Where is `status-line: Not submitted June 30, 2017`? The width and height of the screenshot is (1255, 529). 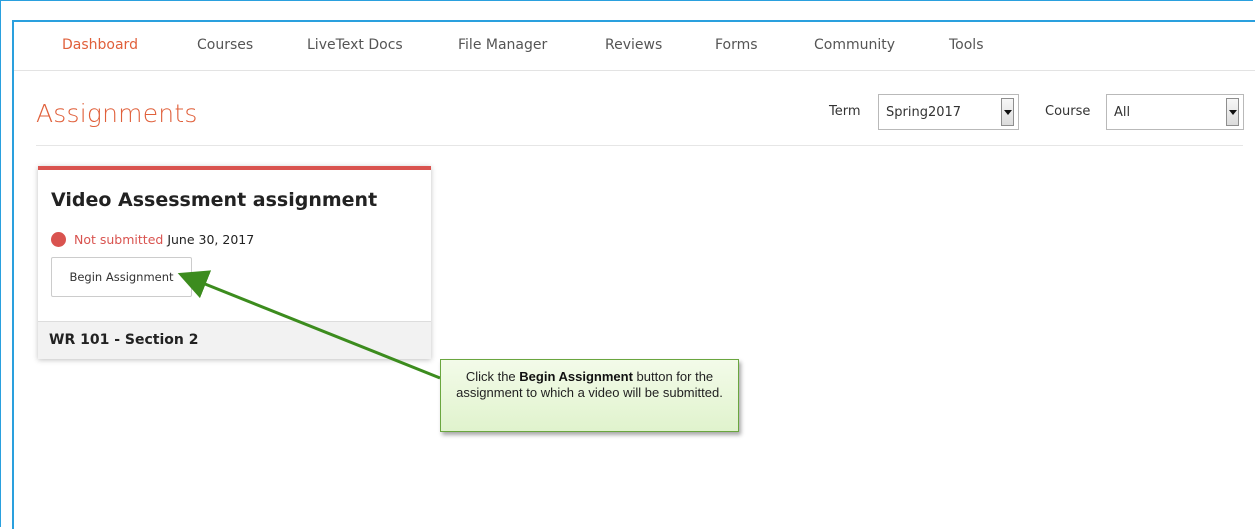 status-line: Not submitted June 30, 2017 is located at coordinates (164, 239).